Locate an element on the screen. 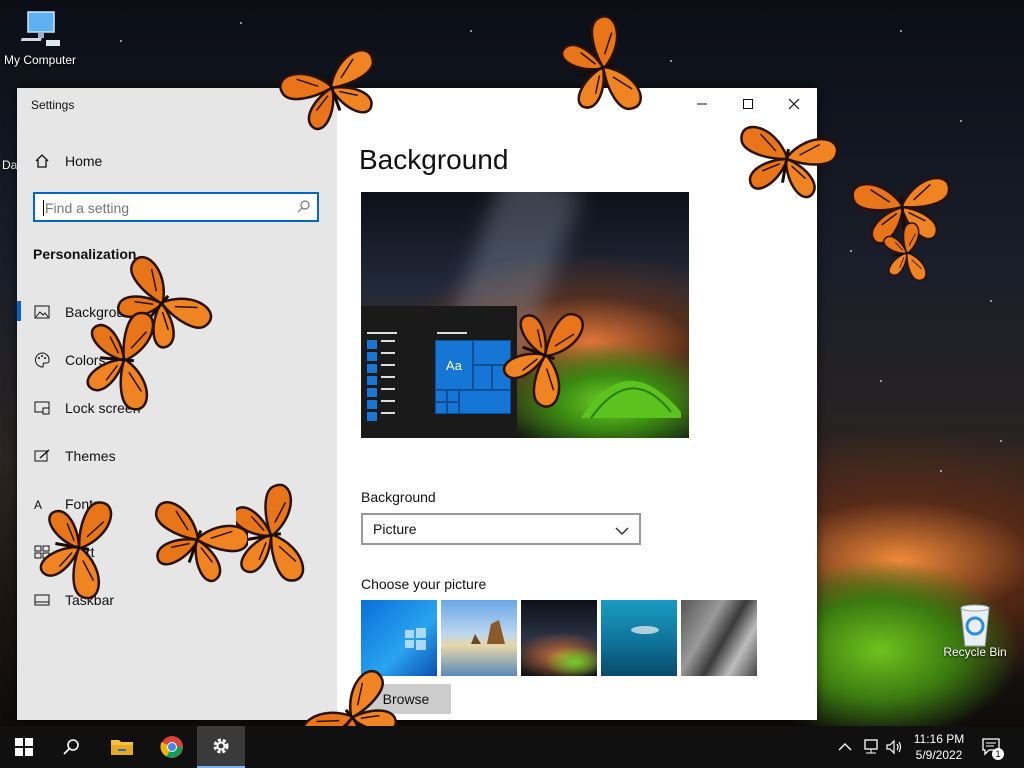  file-explorer-button is located at coordinates (122, 747).